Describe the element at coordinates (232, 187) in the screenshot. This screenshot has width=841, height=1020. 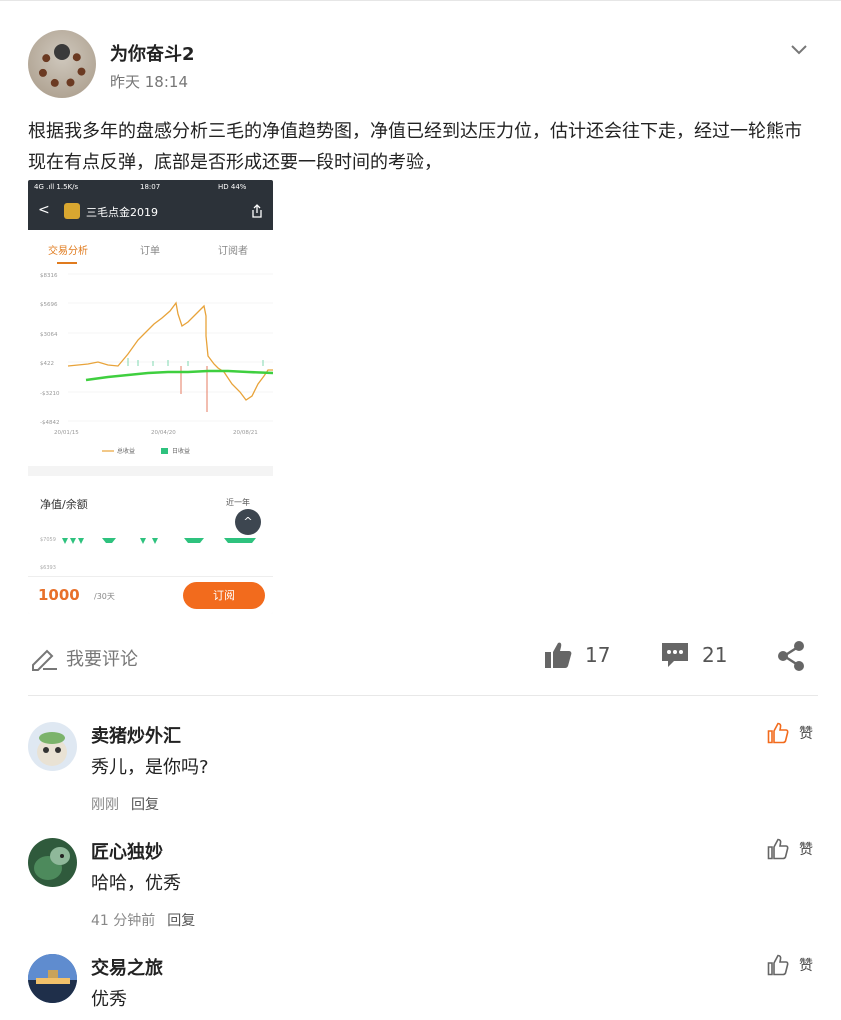
I see `phone-status-right: HD 44%` at that location.